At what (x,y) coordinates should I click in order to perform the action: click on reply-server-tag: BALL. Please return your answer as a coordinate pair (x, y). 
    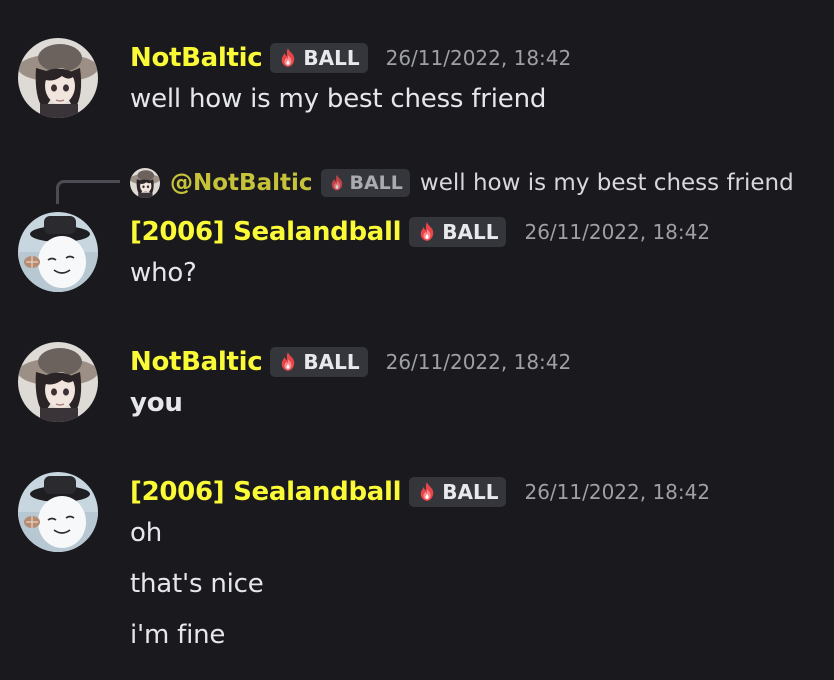
    Looking at the image, I should click on (365, 183).